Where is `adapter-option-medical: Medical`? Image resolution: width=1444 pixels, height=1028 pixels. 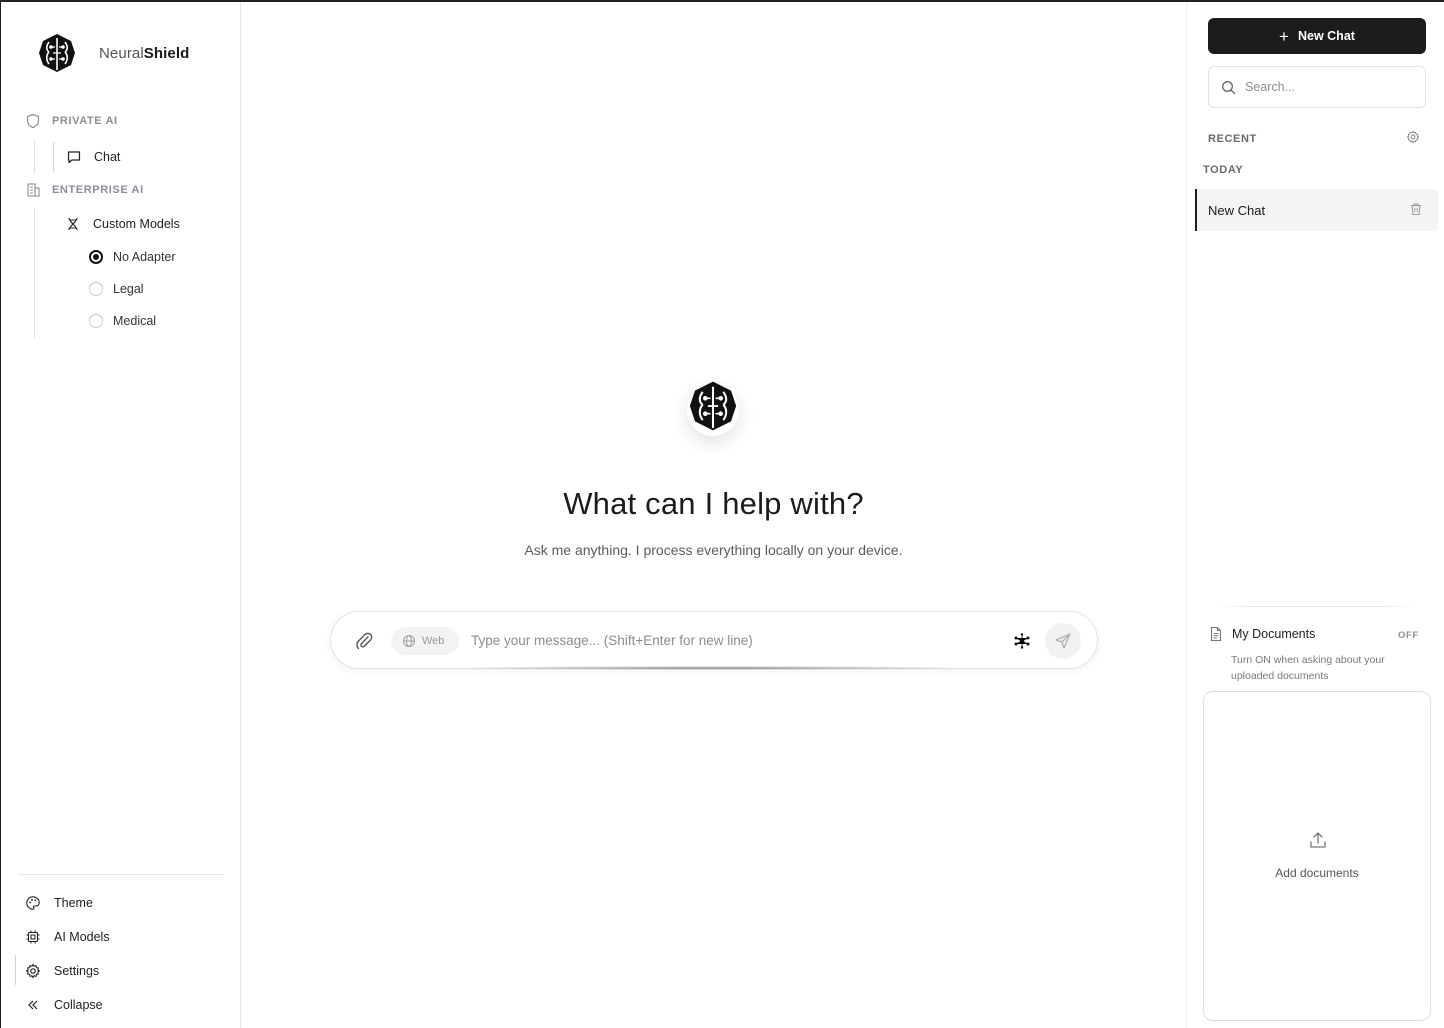 adapter-option-medical: Medical is located at coordinates (122, 321).